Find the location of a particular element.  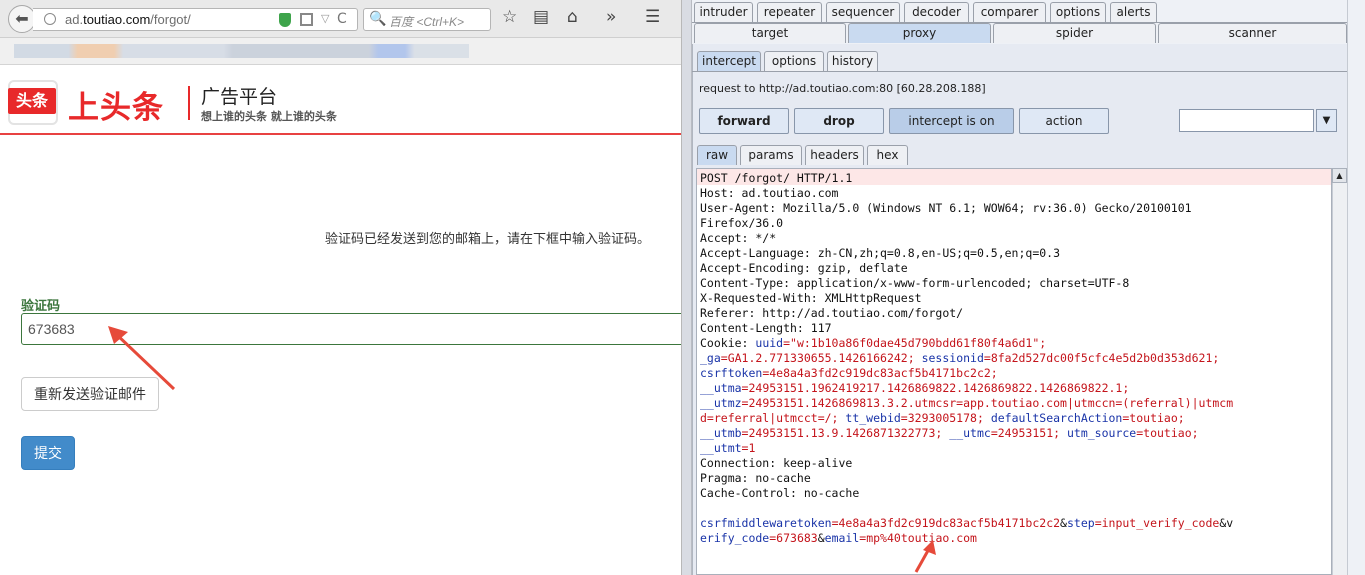

tab-section-2: spider is located at coordinates (1074, 33).